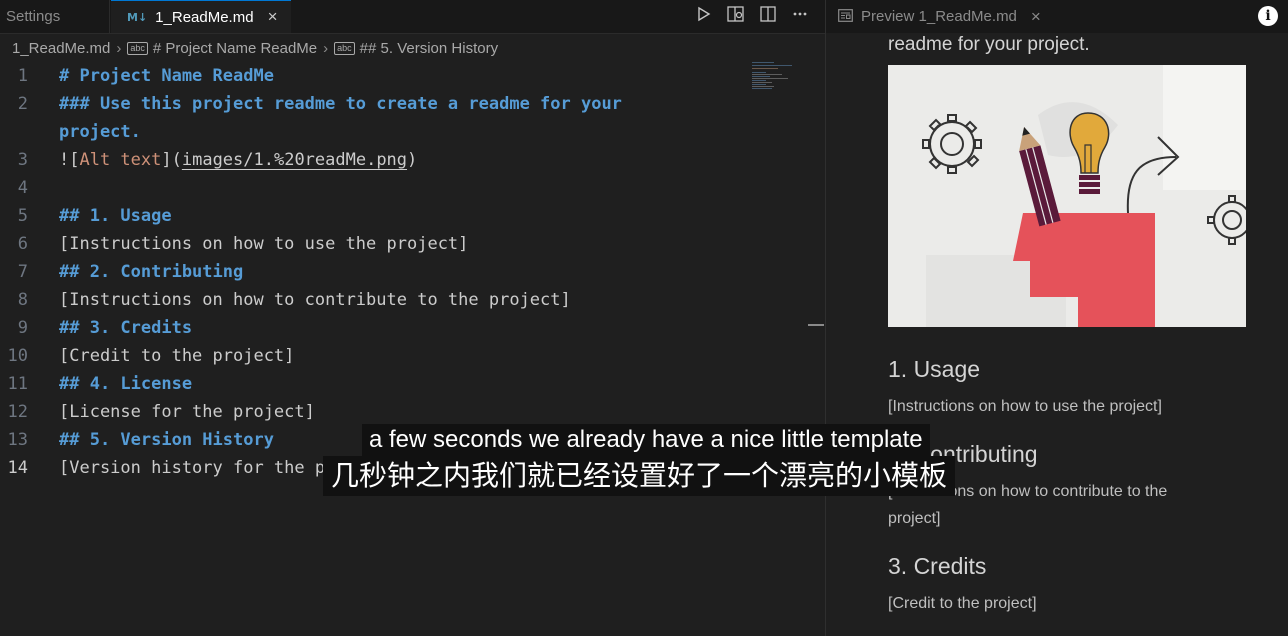 The image size is (1288, 636). What do you see at coordinates (1025, 406) in the screenshot?
I see `preview-usage-text: [Instructions on how to use the project]` at bounding box center [1025, 406].